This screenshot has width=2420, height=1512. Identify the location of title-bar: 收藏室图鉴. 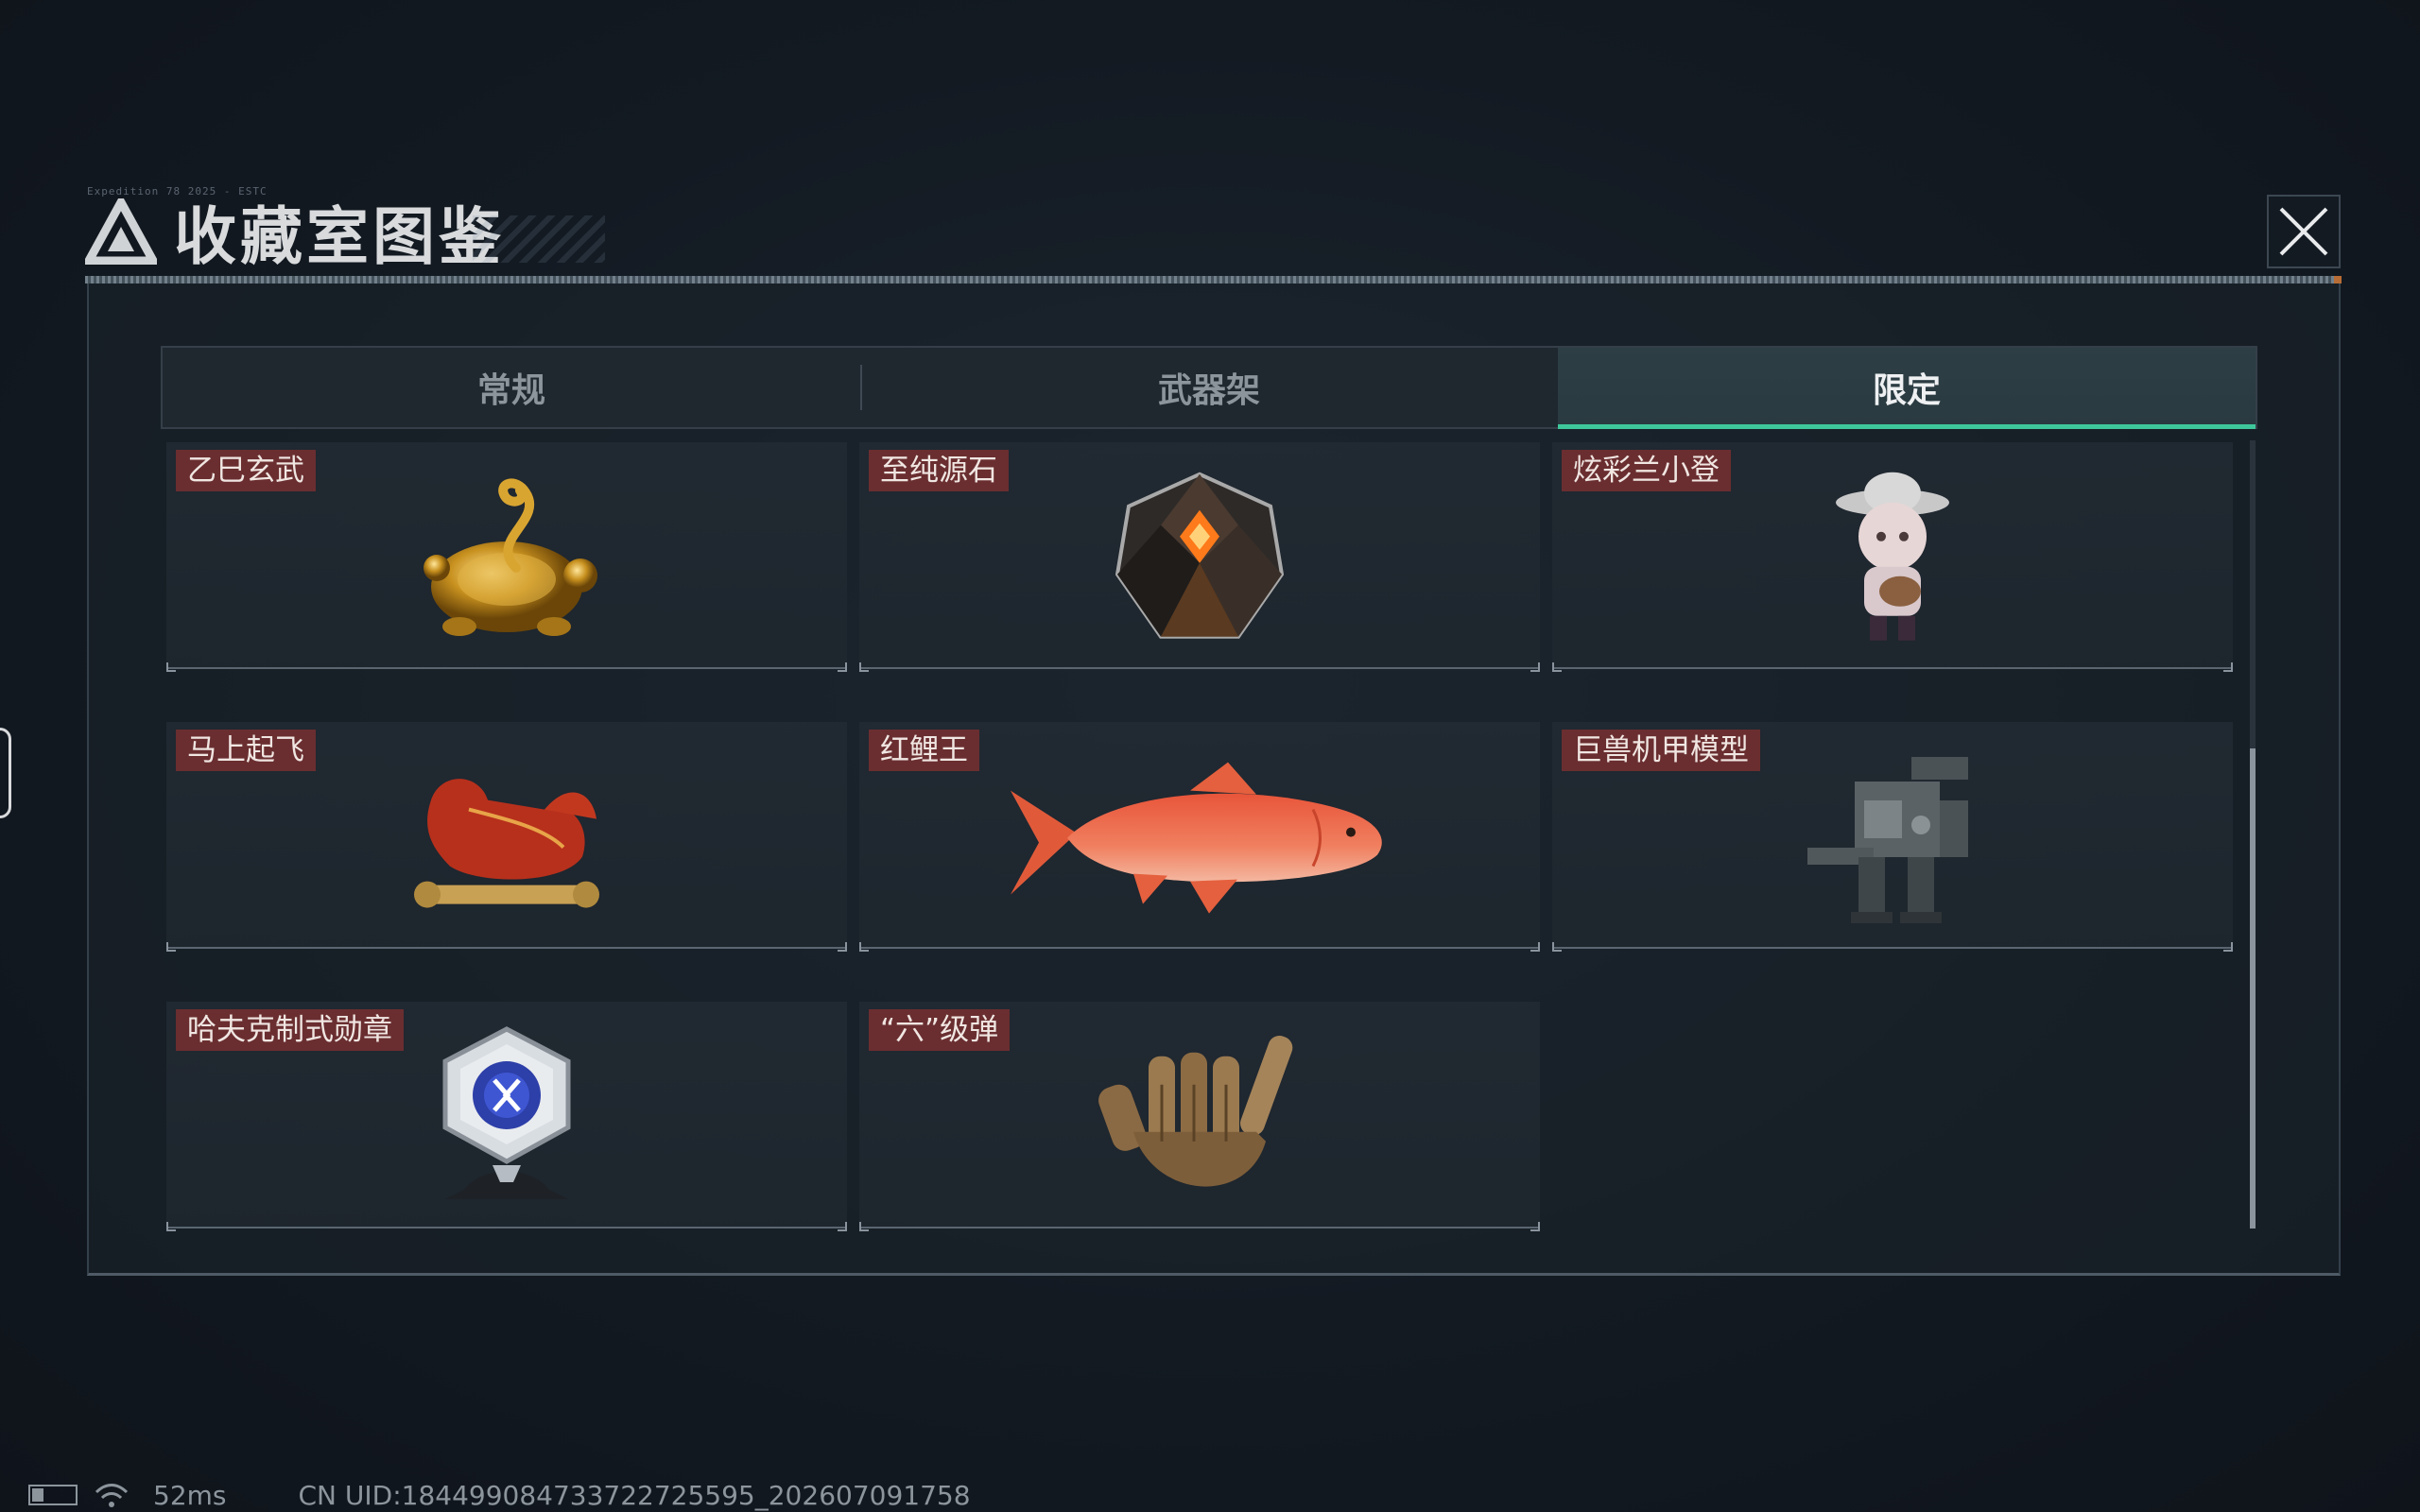
(295, 231).